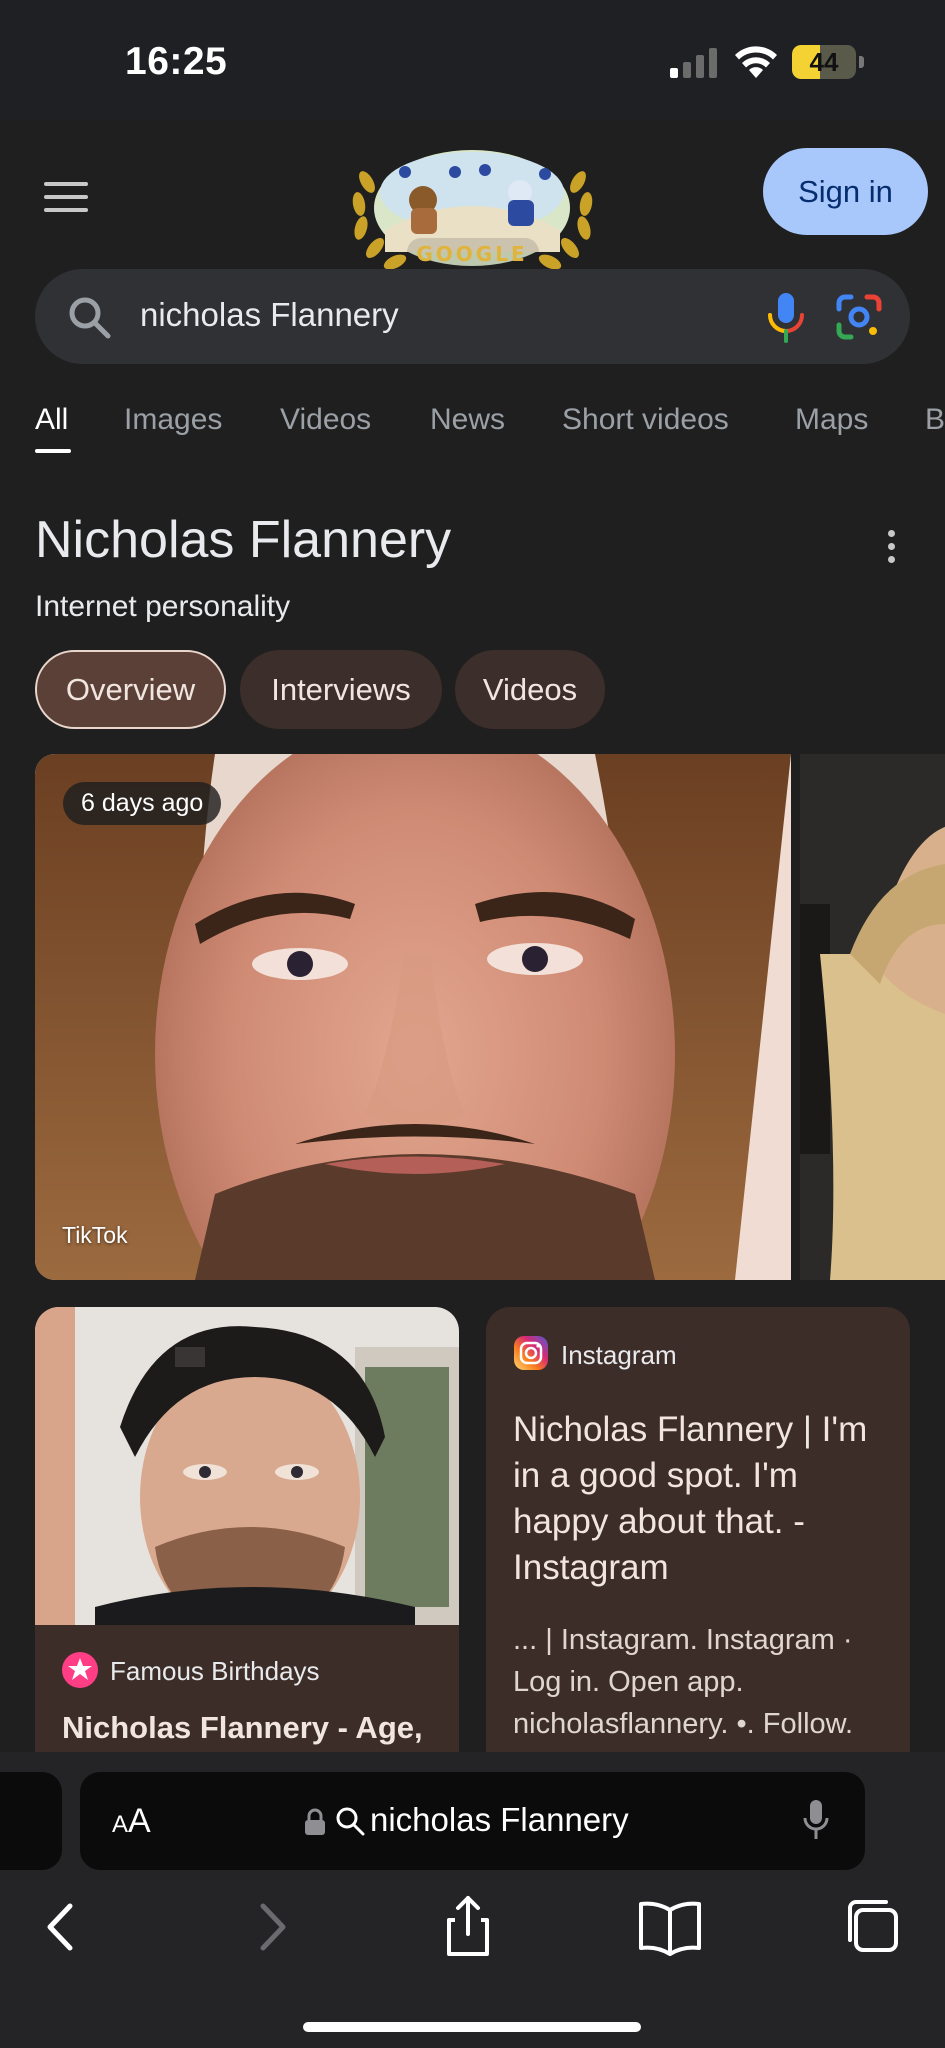 This screenshot has width=945, height=2048. What do you see at coordinates (472, 316) in the screenshot?
I see `search-box: nicholas Flannery` at bounding box center [472, 316].